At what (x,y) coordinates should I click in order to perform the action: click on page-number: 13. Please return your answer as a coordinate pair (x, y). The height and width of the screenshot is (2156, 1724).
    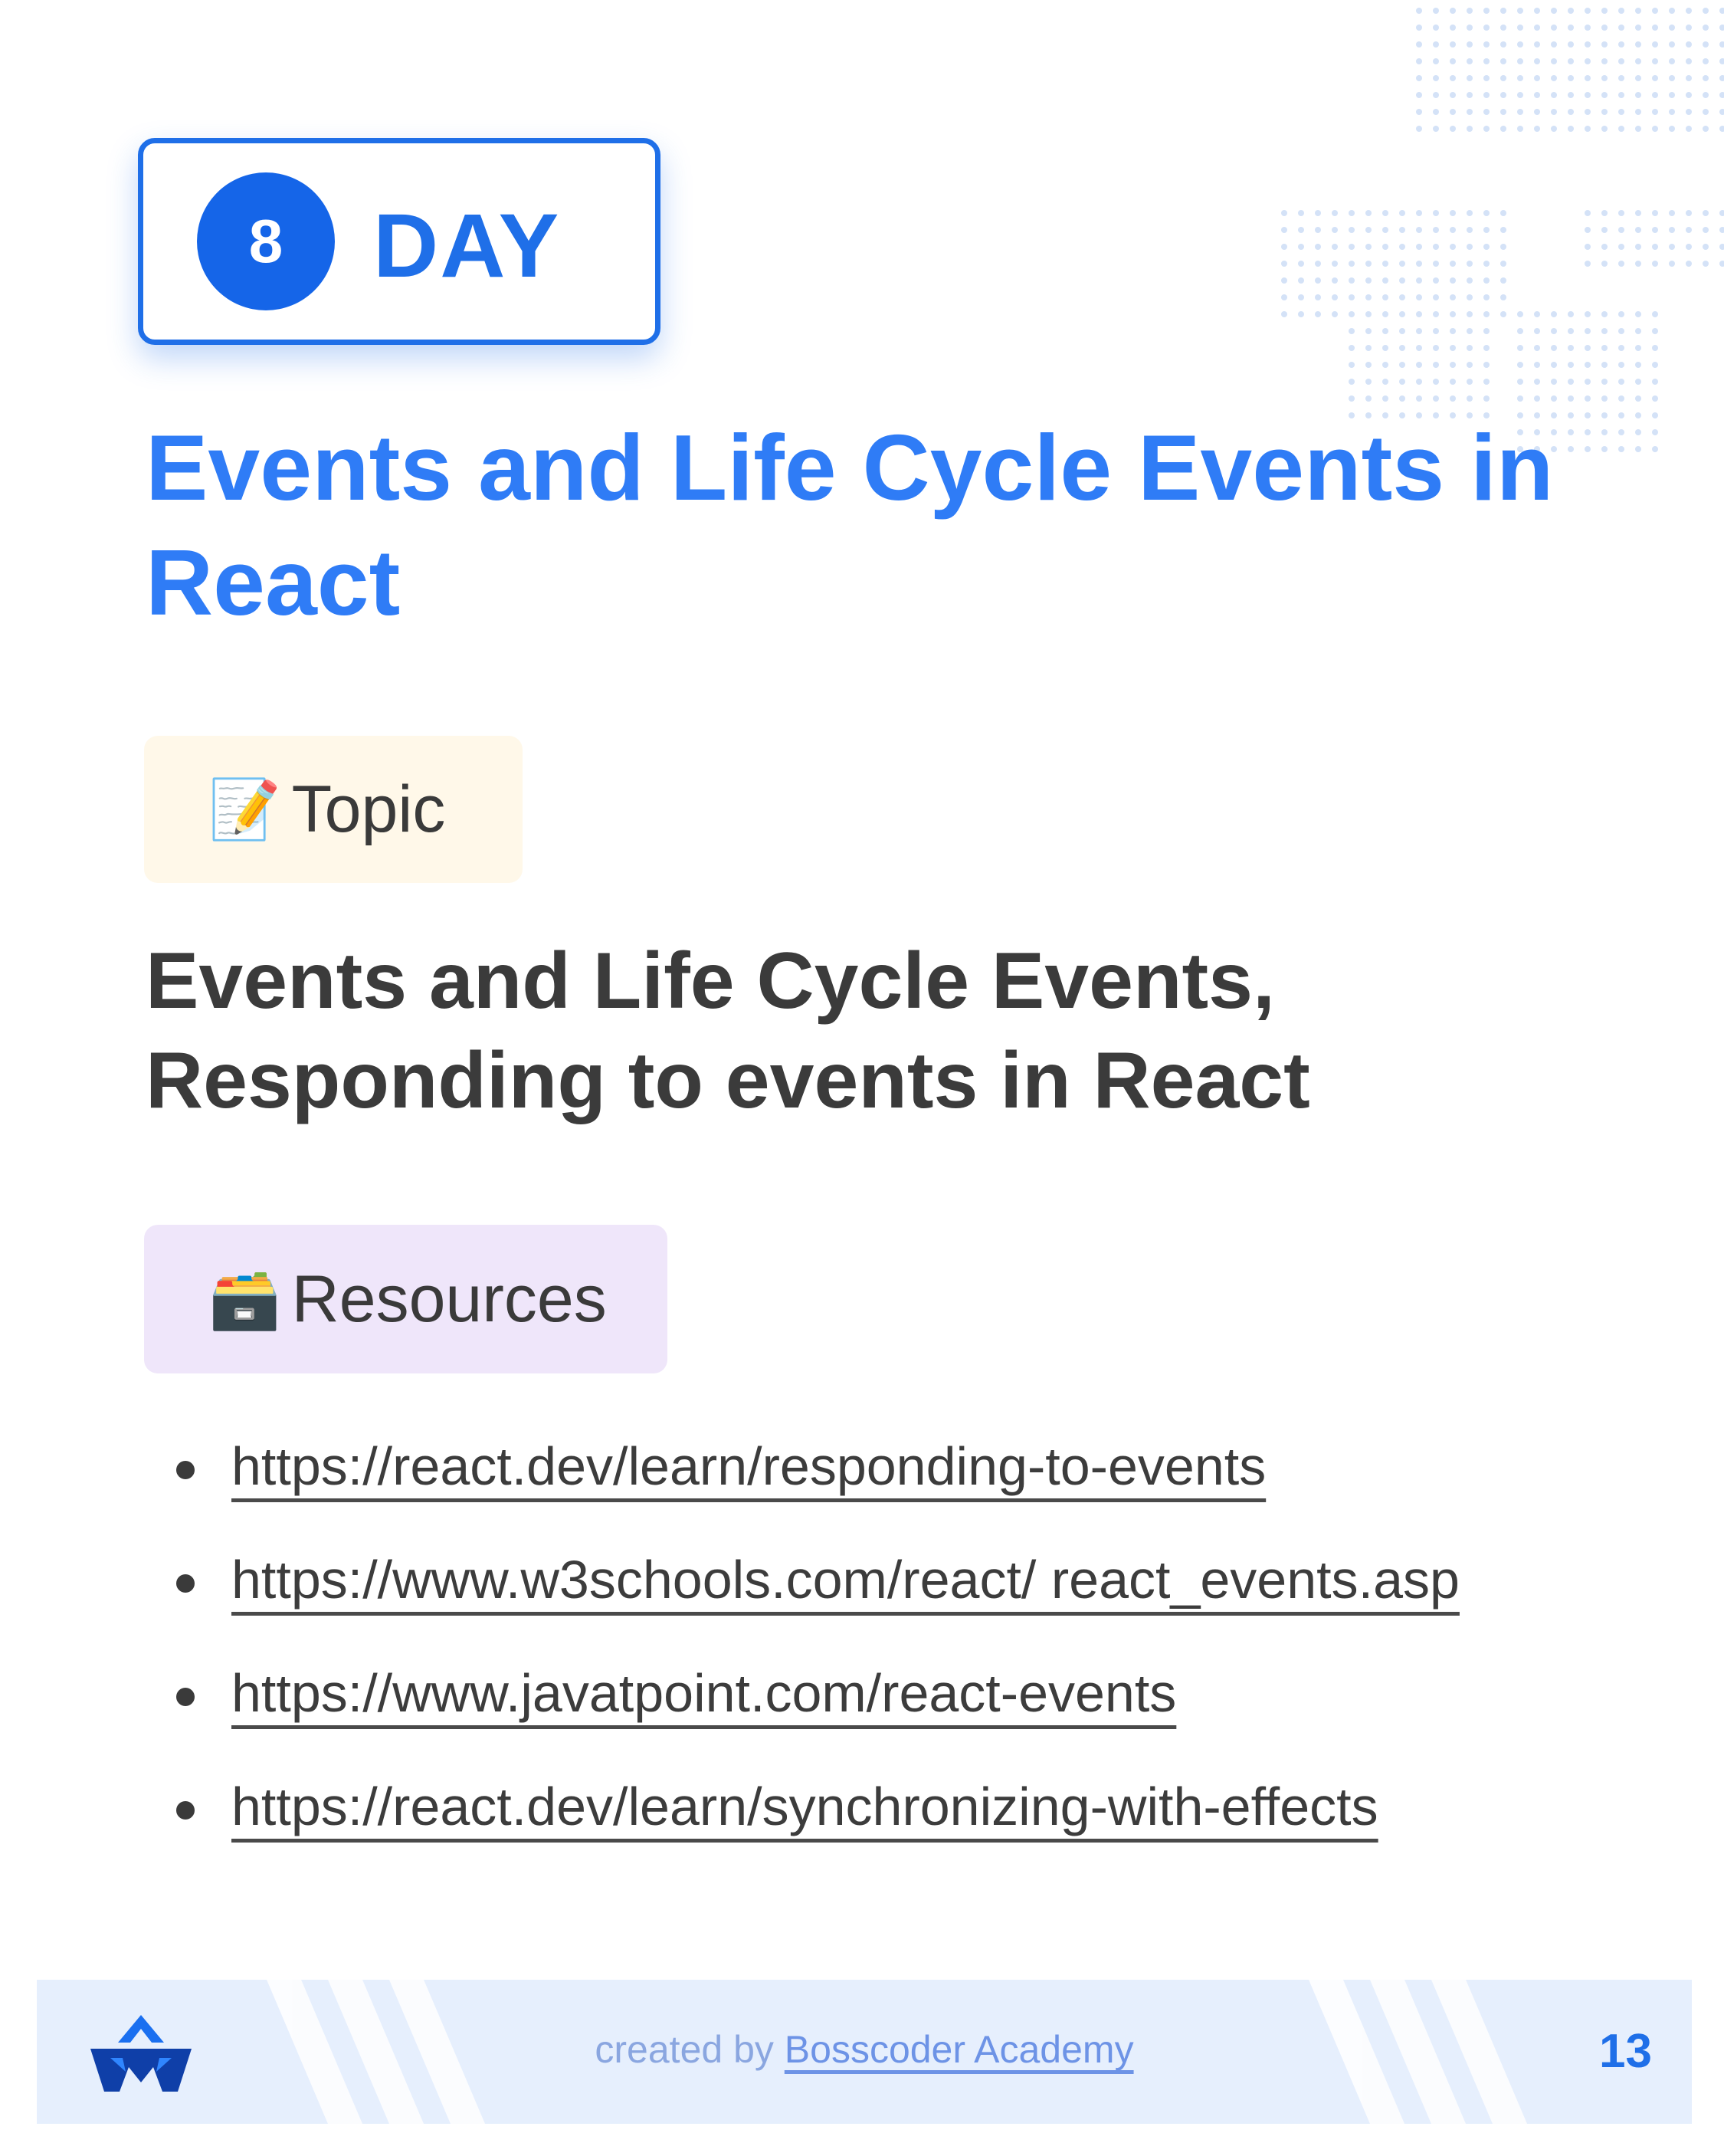
    Looking at the image, I should click on (1625, 2051).